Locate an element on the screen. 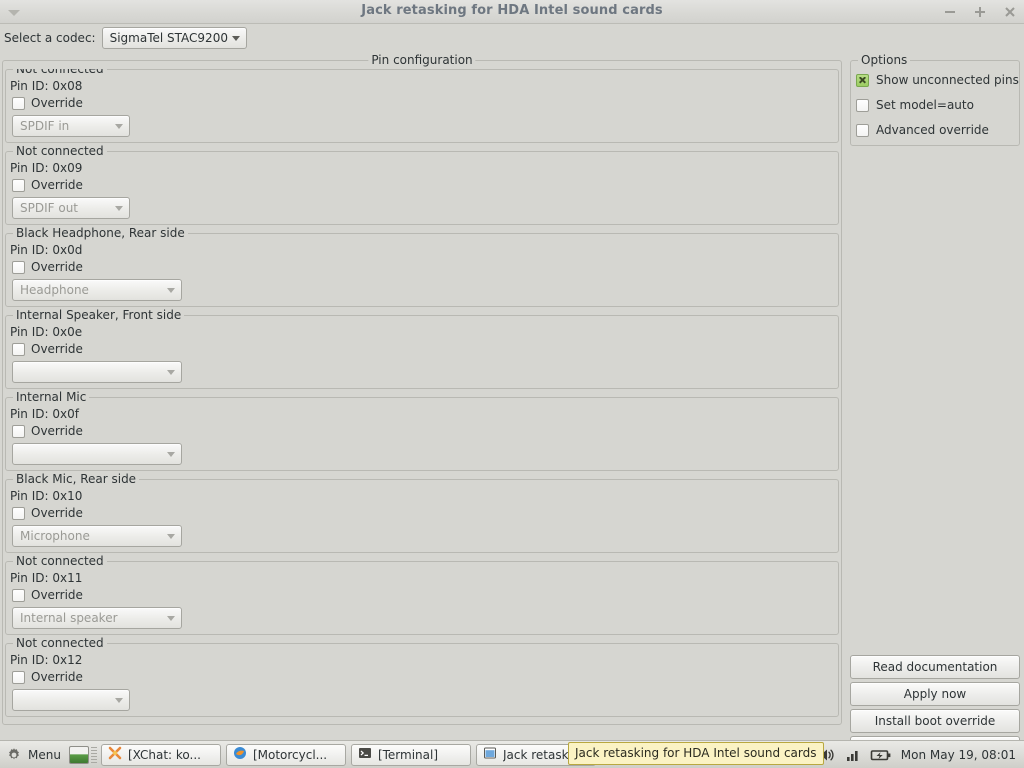 Image resolution: width=1024 pixels, height=768 pixels. battery-charging-icon is located at coordinates (881, 755).